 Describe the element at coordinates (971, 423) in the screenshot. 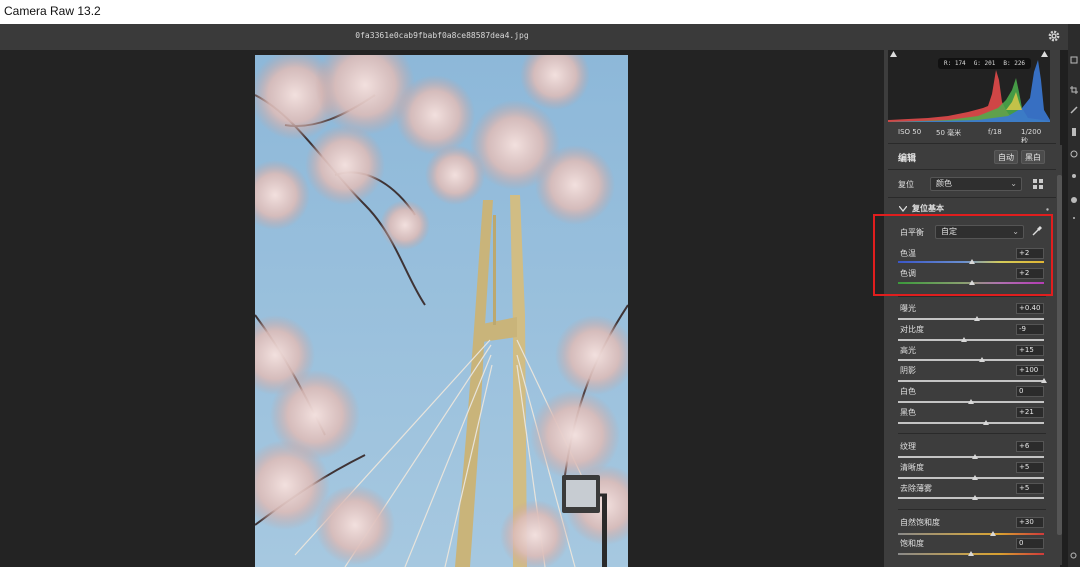

I see `blacks-track` at that location.